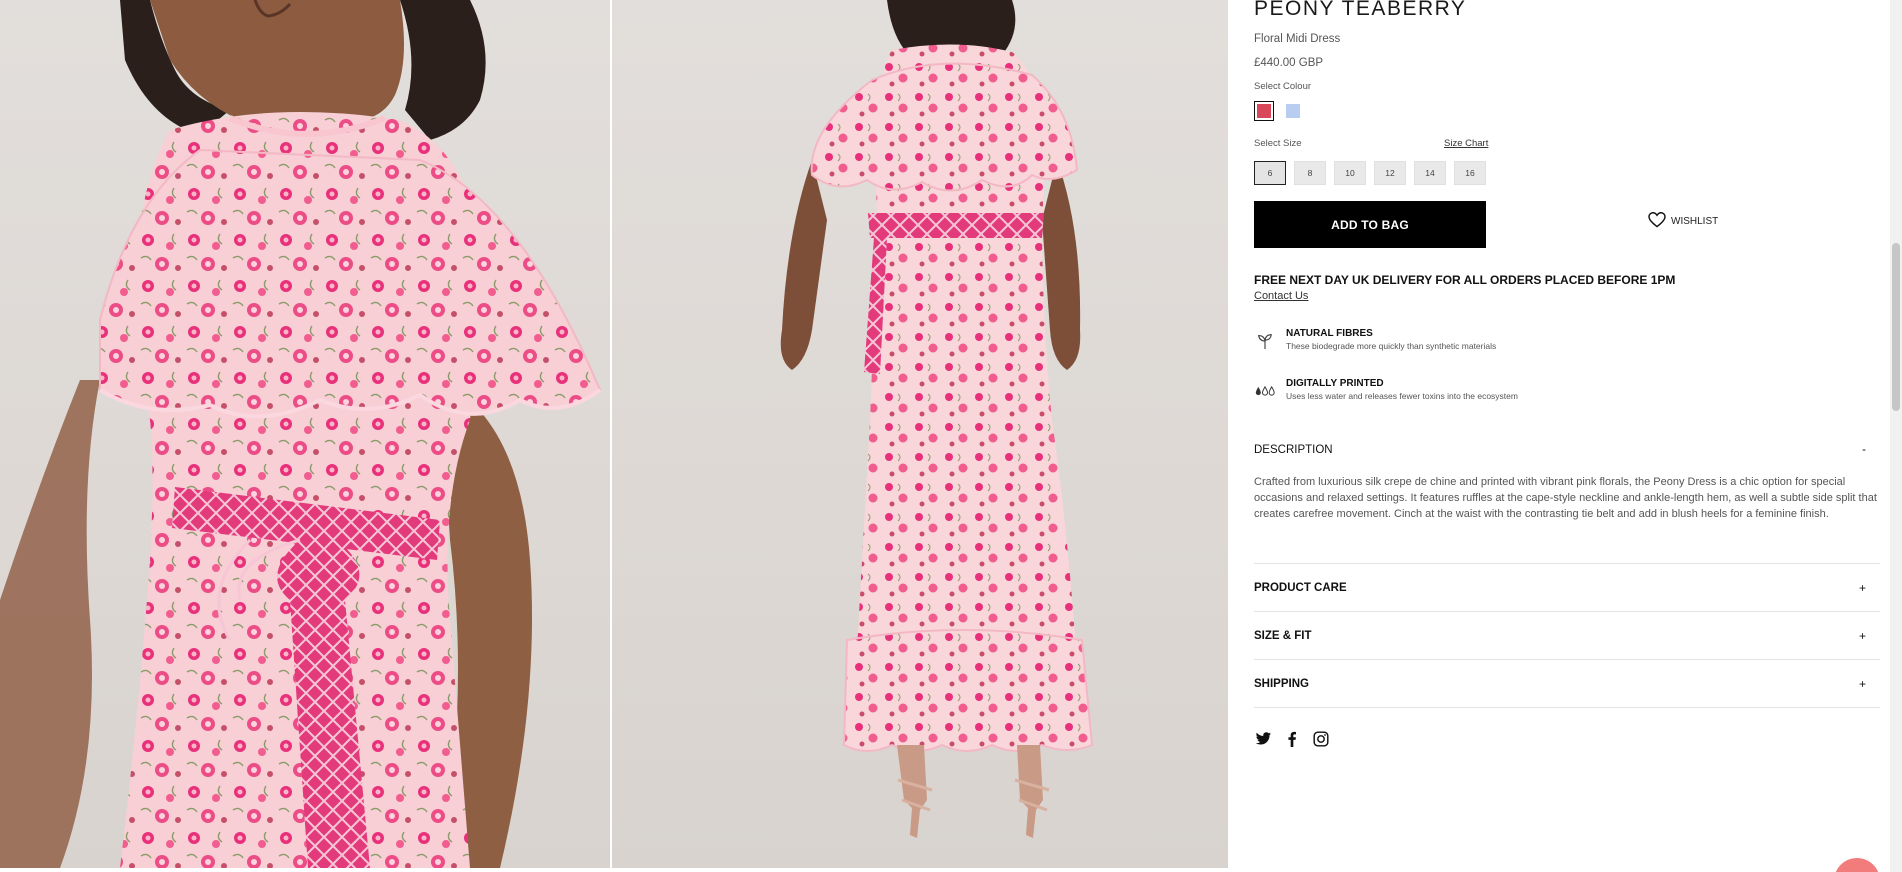 This screenshot has width=1902, height=872. Describe the element at coordinates (1293, 450) in the screenshot. I see `description-title: DESCRIPTION` at that location.